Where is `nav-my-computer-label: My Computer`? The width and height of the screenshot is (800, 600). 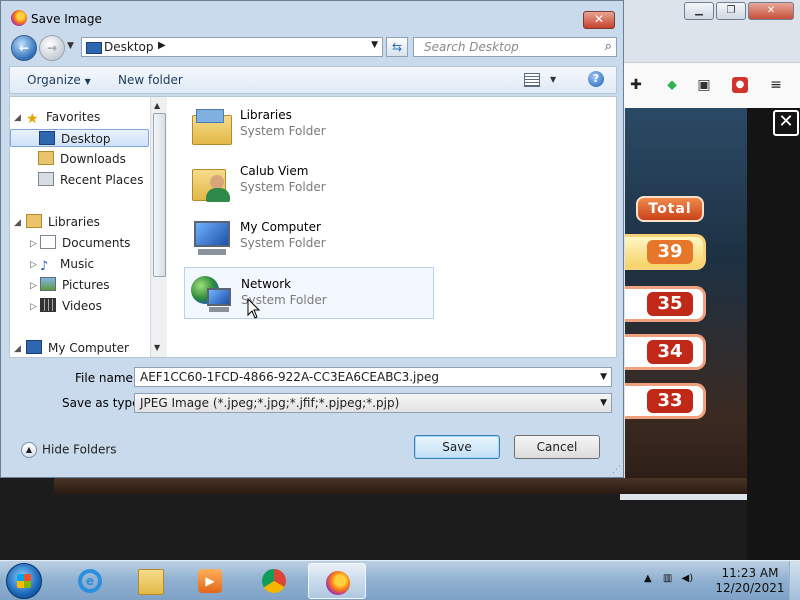
nav-my-computer-label: My Computer is located at coordinates (88, 348).